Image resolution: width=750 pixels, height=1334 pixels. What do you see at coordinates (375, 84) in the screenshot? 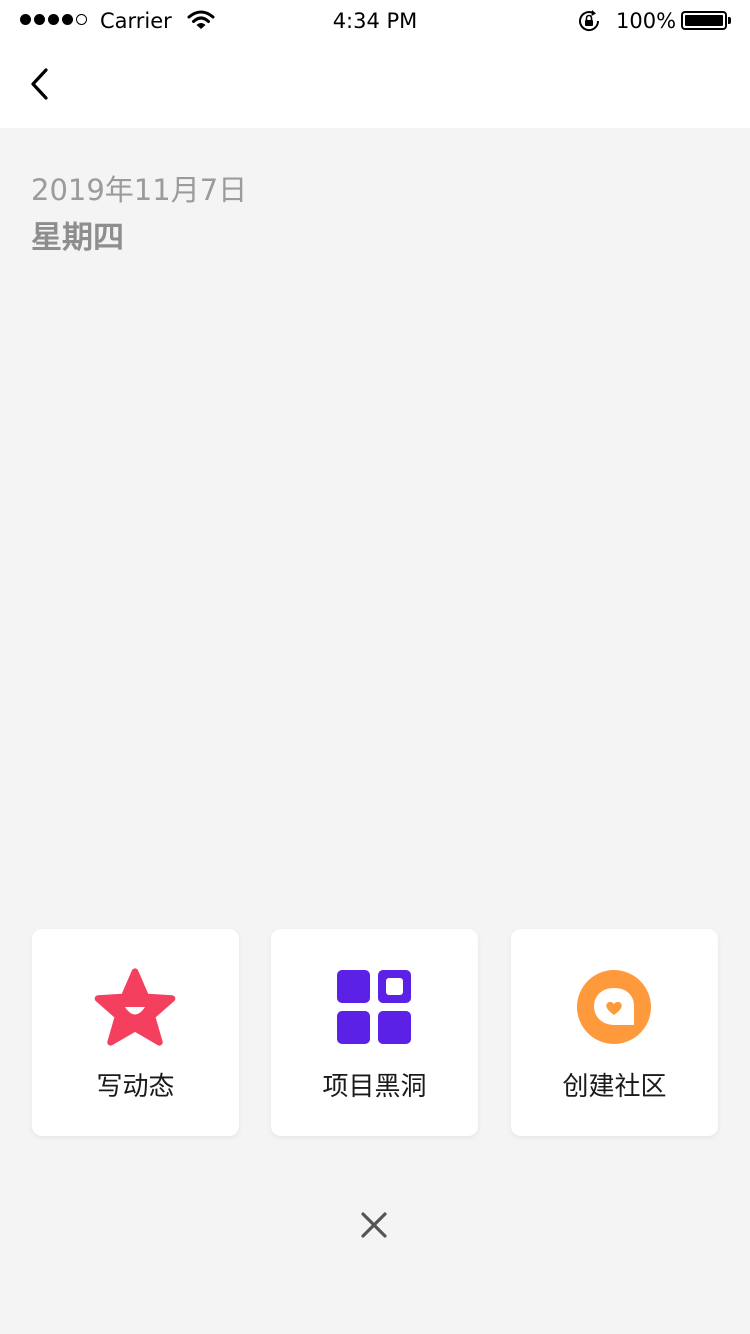
I see `nav-bar` at bounding box center [375, 84].